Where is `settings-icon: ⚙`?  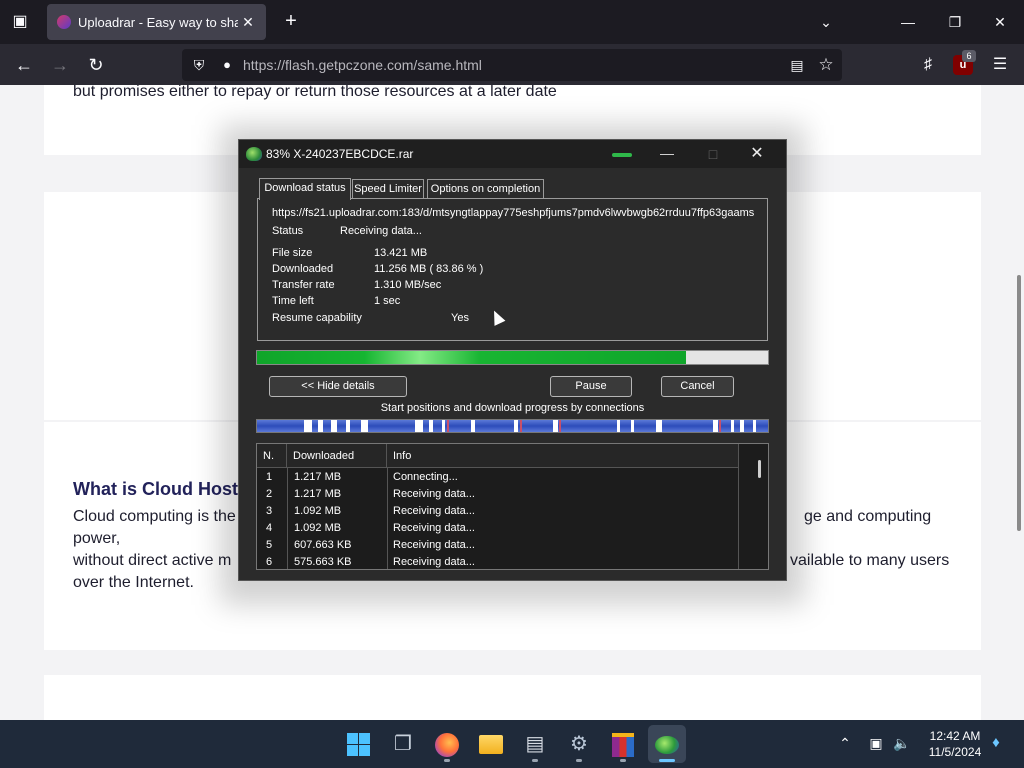 settings-icon: ⚙ is located at coordinates (579, 744).